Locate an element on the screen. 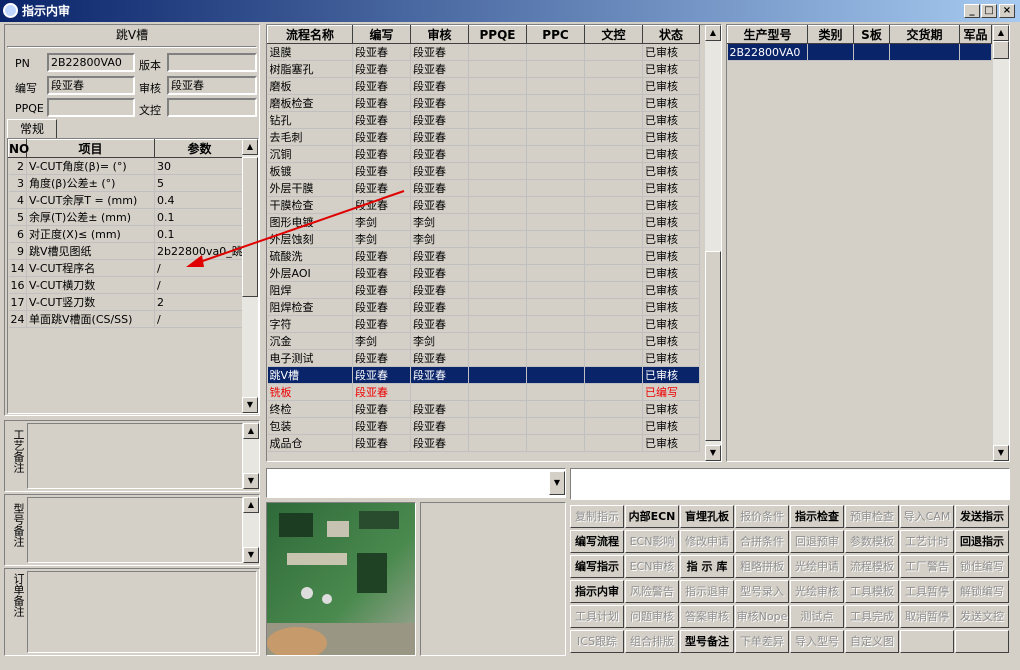 This screenshot has width=1020, height=670. action-button: 测试点 is located at coordinates (817, 616).